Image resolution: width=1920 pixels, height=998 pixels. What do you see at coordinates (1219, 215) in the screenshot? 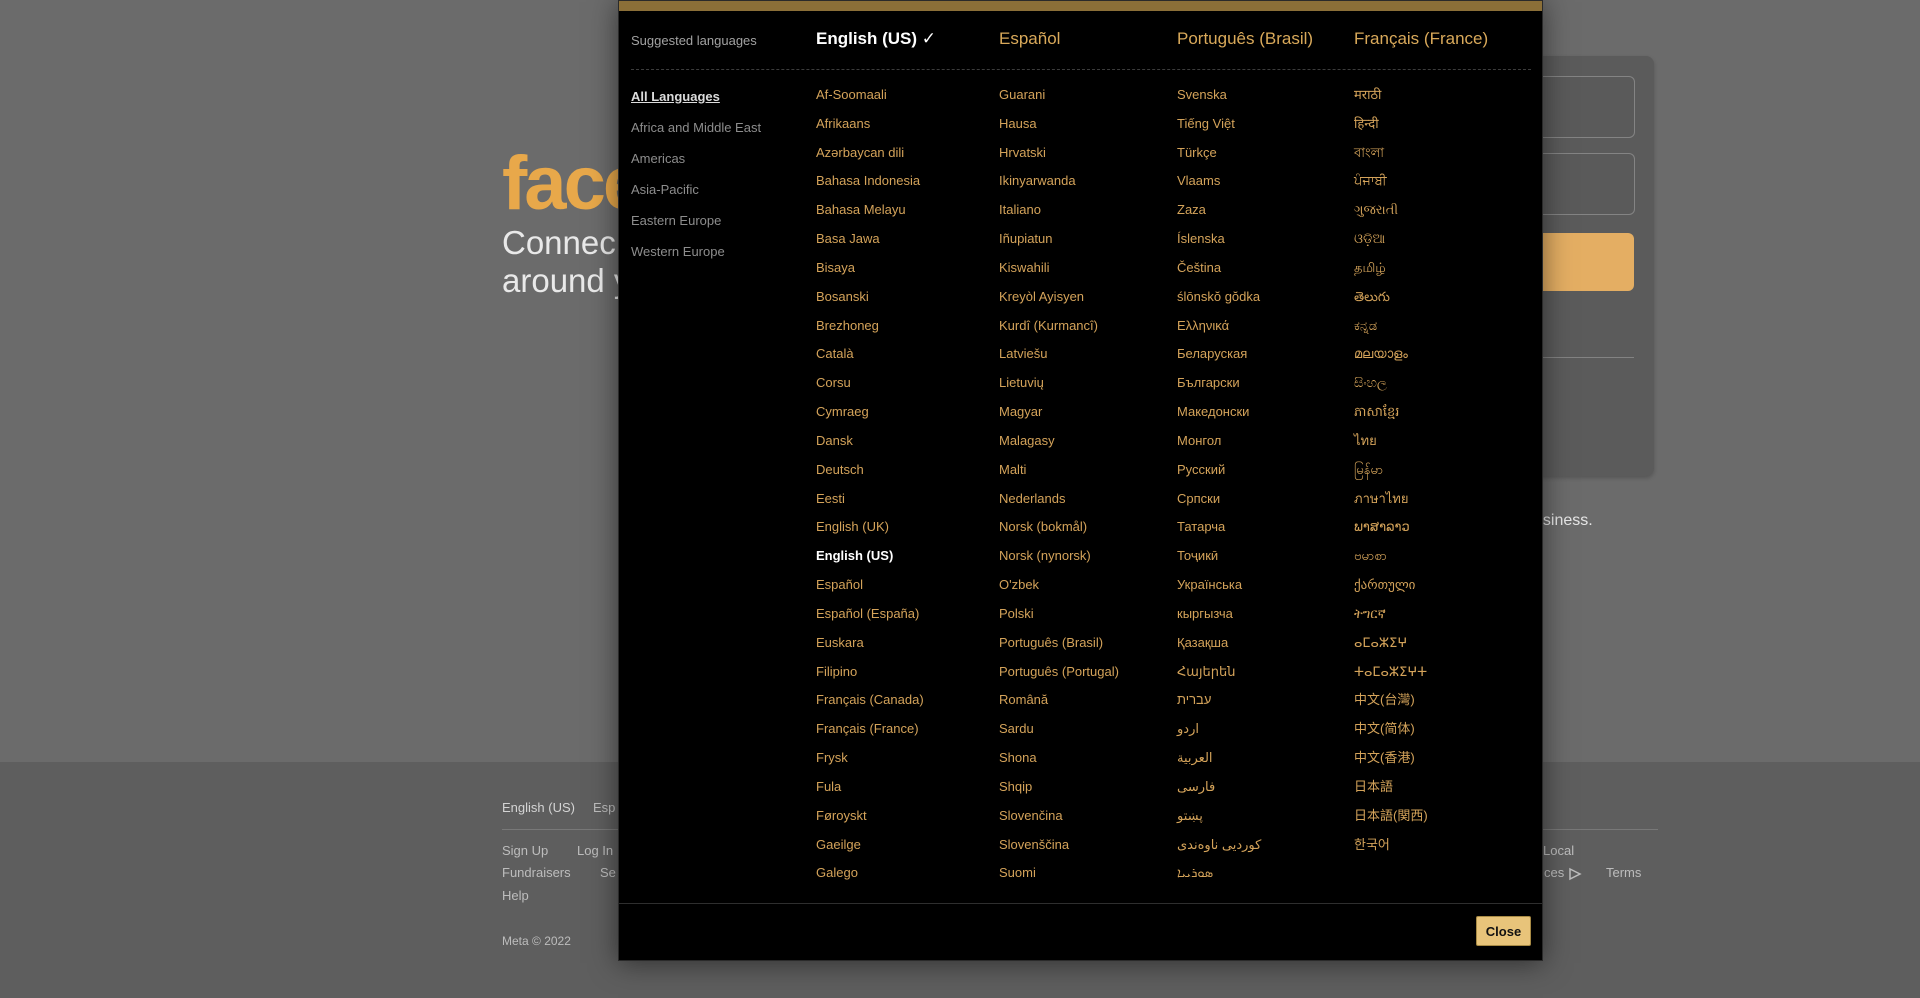
I see `language-option: Zaza` at bounding box center [1219, 215].